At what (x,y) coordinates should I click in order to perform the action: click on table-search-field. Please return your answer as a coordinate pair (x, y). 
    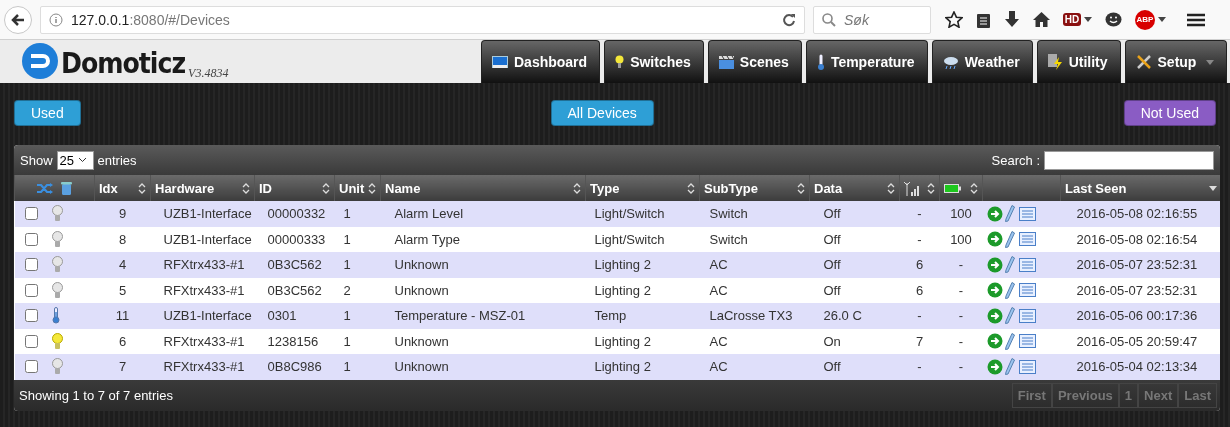
    Looking at the image, I should click on (1129, 160).